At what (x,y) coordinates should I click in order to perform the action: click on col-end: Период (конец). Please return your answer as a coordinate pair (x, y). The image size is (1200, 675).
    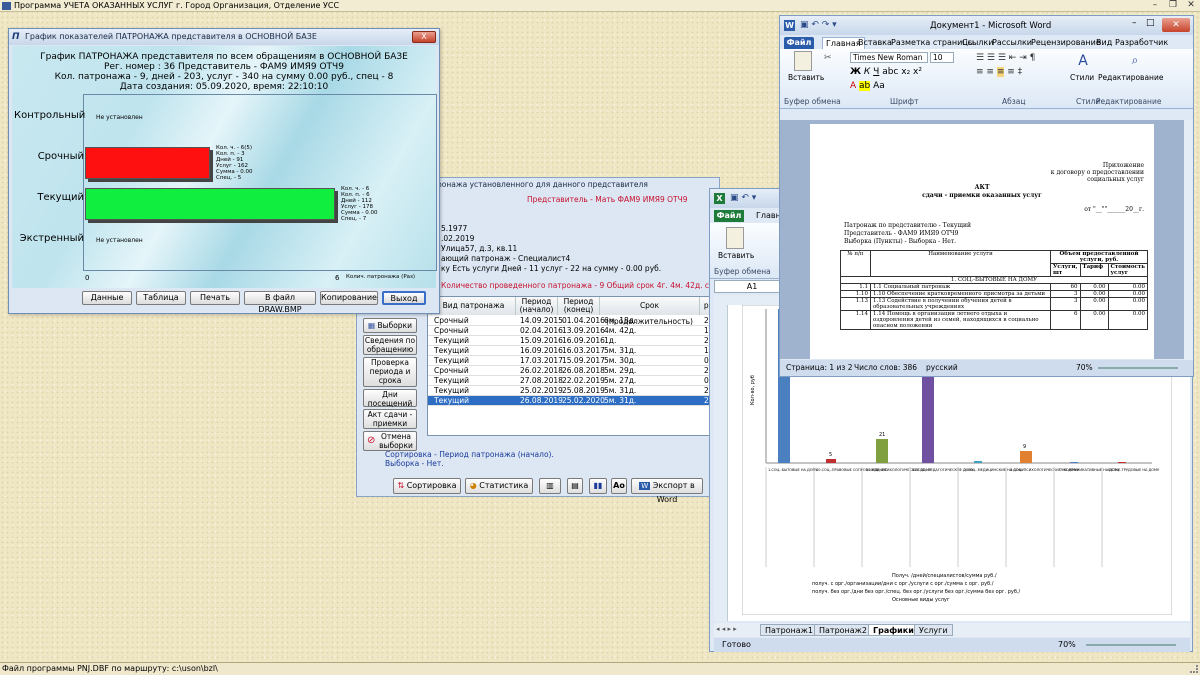
    Looking at the image, I should click on (579, 306).